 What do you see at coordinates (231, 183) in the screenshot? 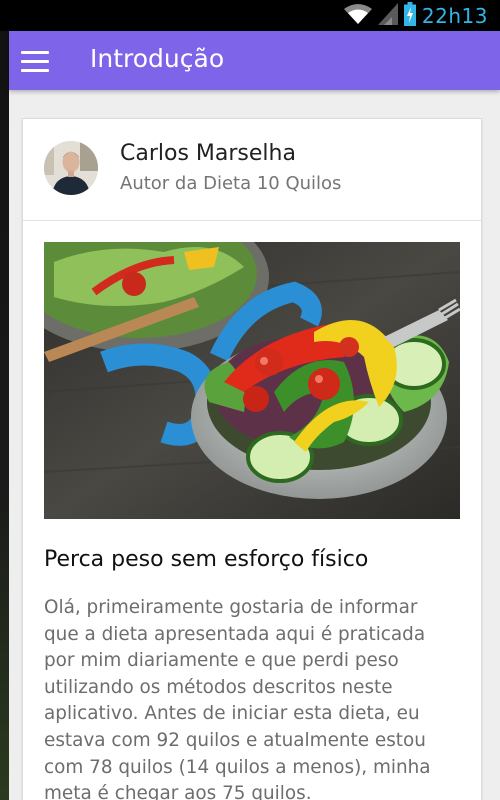
I see `author-subtitle: Autor da Dieta 10 Quilos` at bounding box center [231, 183].